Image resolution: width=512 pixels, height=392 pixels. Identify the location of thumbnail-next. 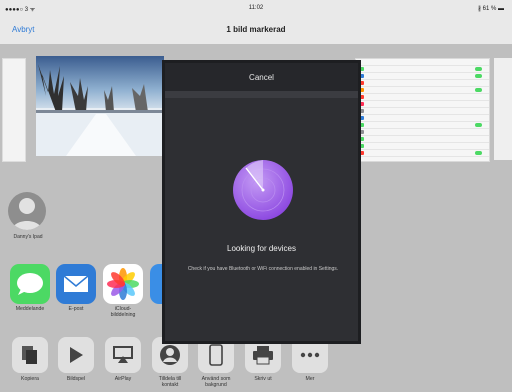
(503, 109).